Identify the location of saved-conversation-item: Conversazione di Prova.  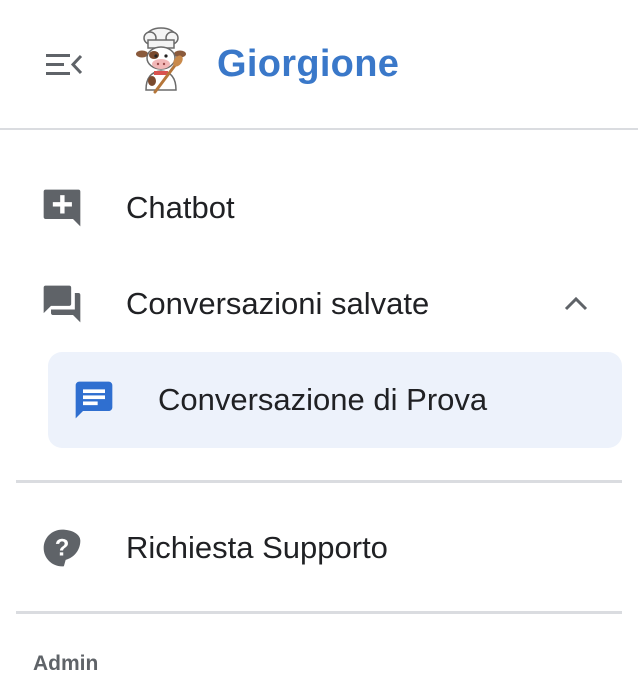
(335, 400).